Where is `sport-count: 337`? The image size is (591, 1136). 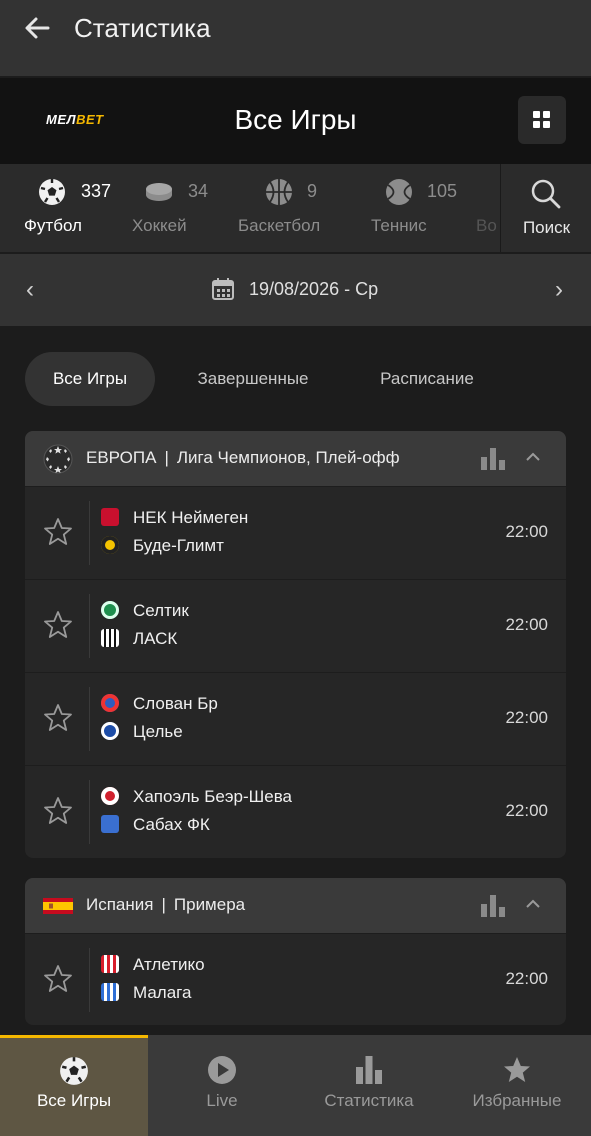 sport-count: 337 is located at coordinates (96, 191).